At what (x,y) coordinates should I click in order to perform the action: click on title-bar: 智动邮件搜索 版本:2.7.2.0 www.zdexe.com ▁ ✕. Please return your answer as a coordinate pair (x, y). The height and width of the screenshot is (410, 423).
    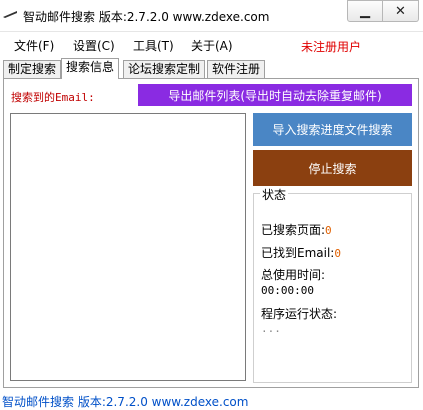
    Looking at the image, I should click on (211, 16).